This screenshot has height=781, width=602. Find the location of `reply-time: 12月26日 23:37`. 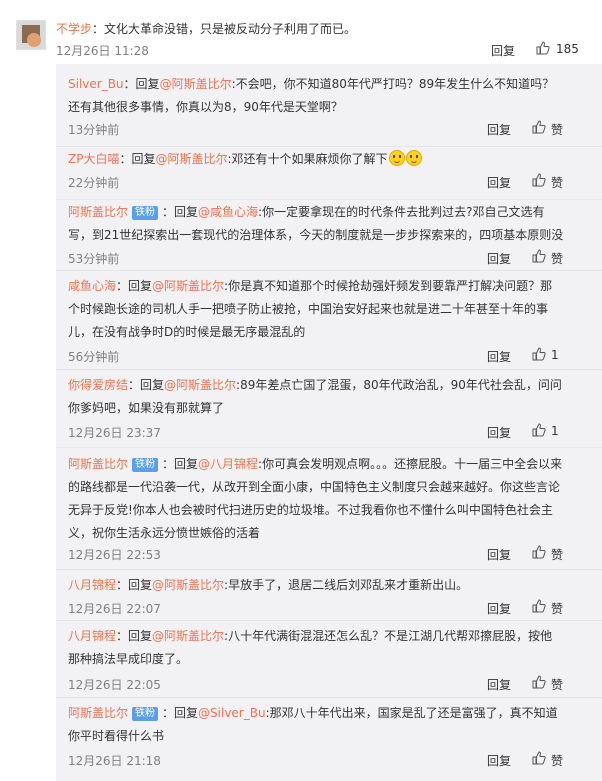

reply-time: 12月26日 23:37 is located at coordinates (114, 433).